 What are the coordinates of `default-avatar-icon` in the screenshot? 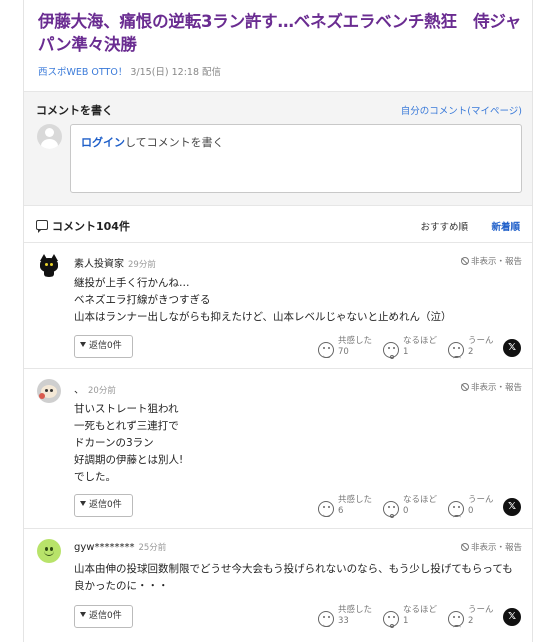 It's located at (49, 136).